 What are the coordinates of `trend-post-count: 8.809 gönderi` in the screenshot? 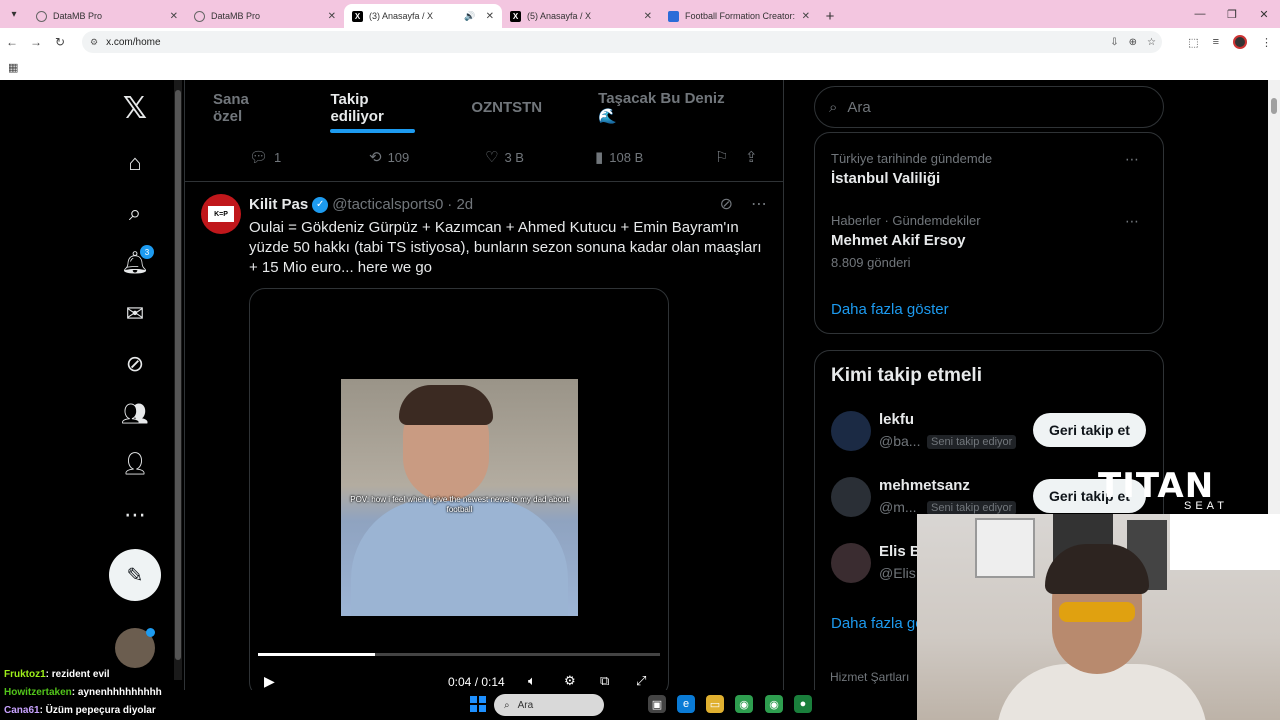 It's located at (871, 262).